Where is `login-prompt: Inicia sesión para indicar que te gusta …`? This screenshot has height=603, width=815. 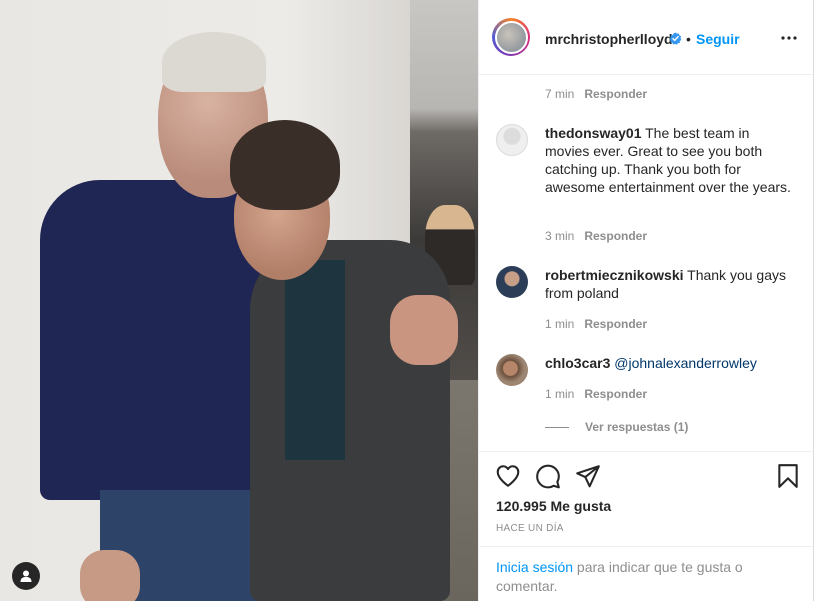 login-prompt: Inicia sesión para indicar que te gusta … is located at coordinates (646, 574).